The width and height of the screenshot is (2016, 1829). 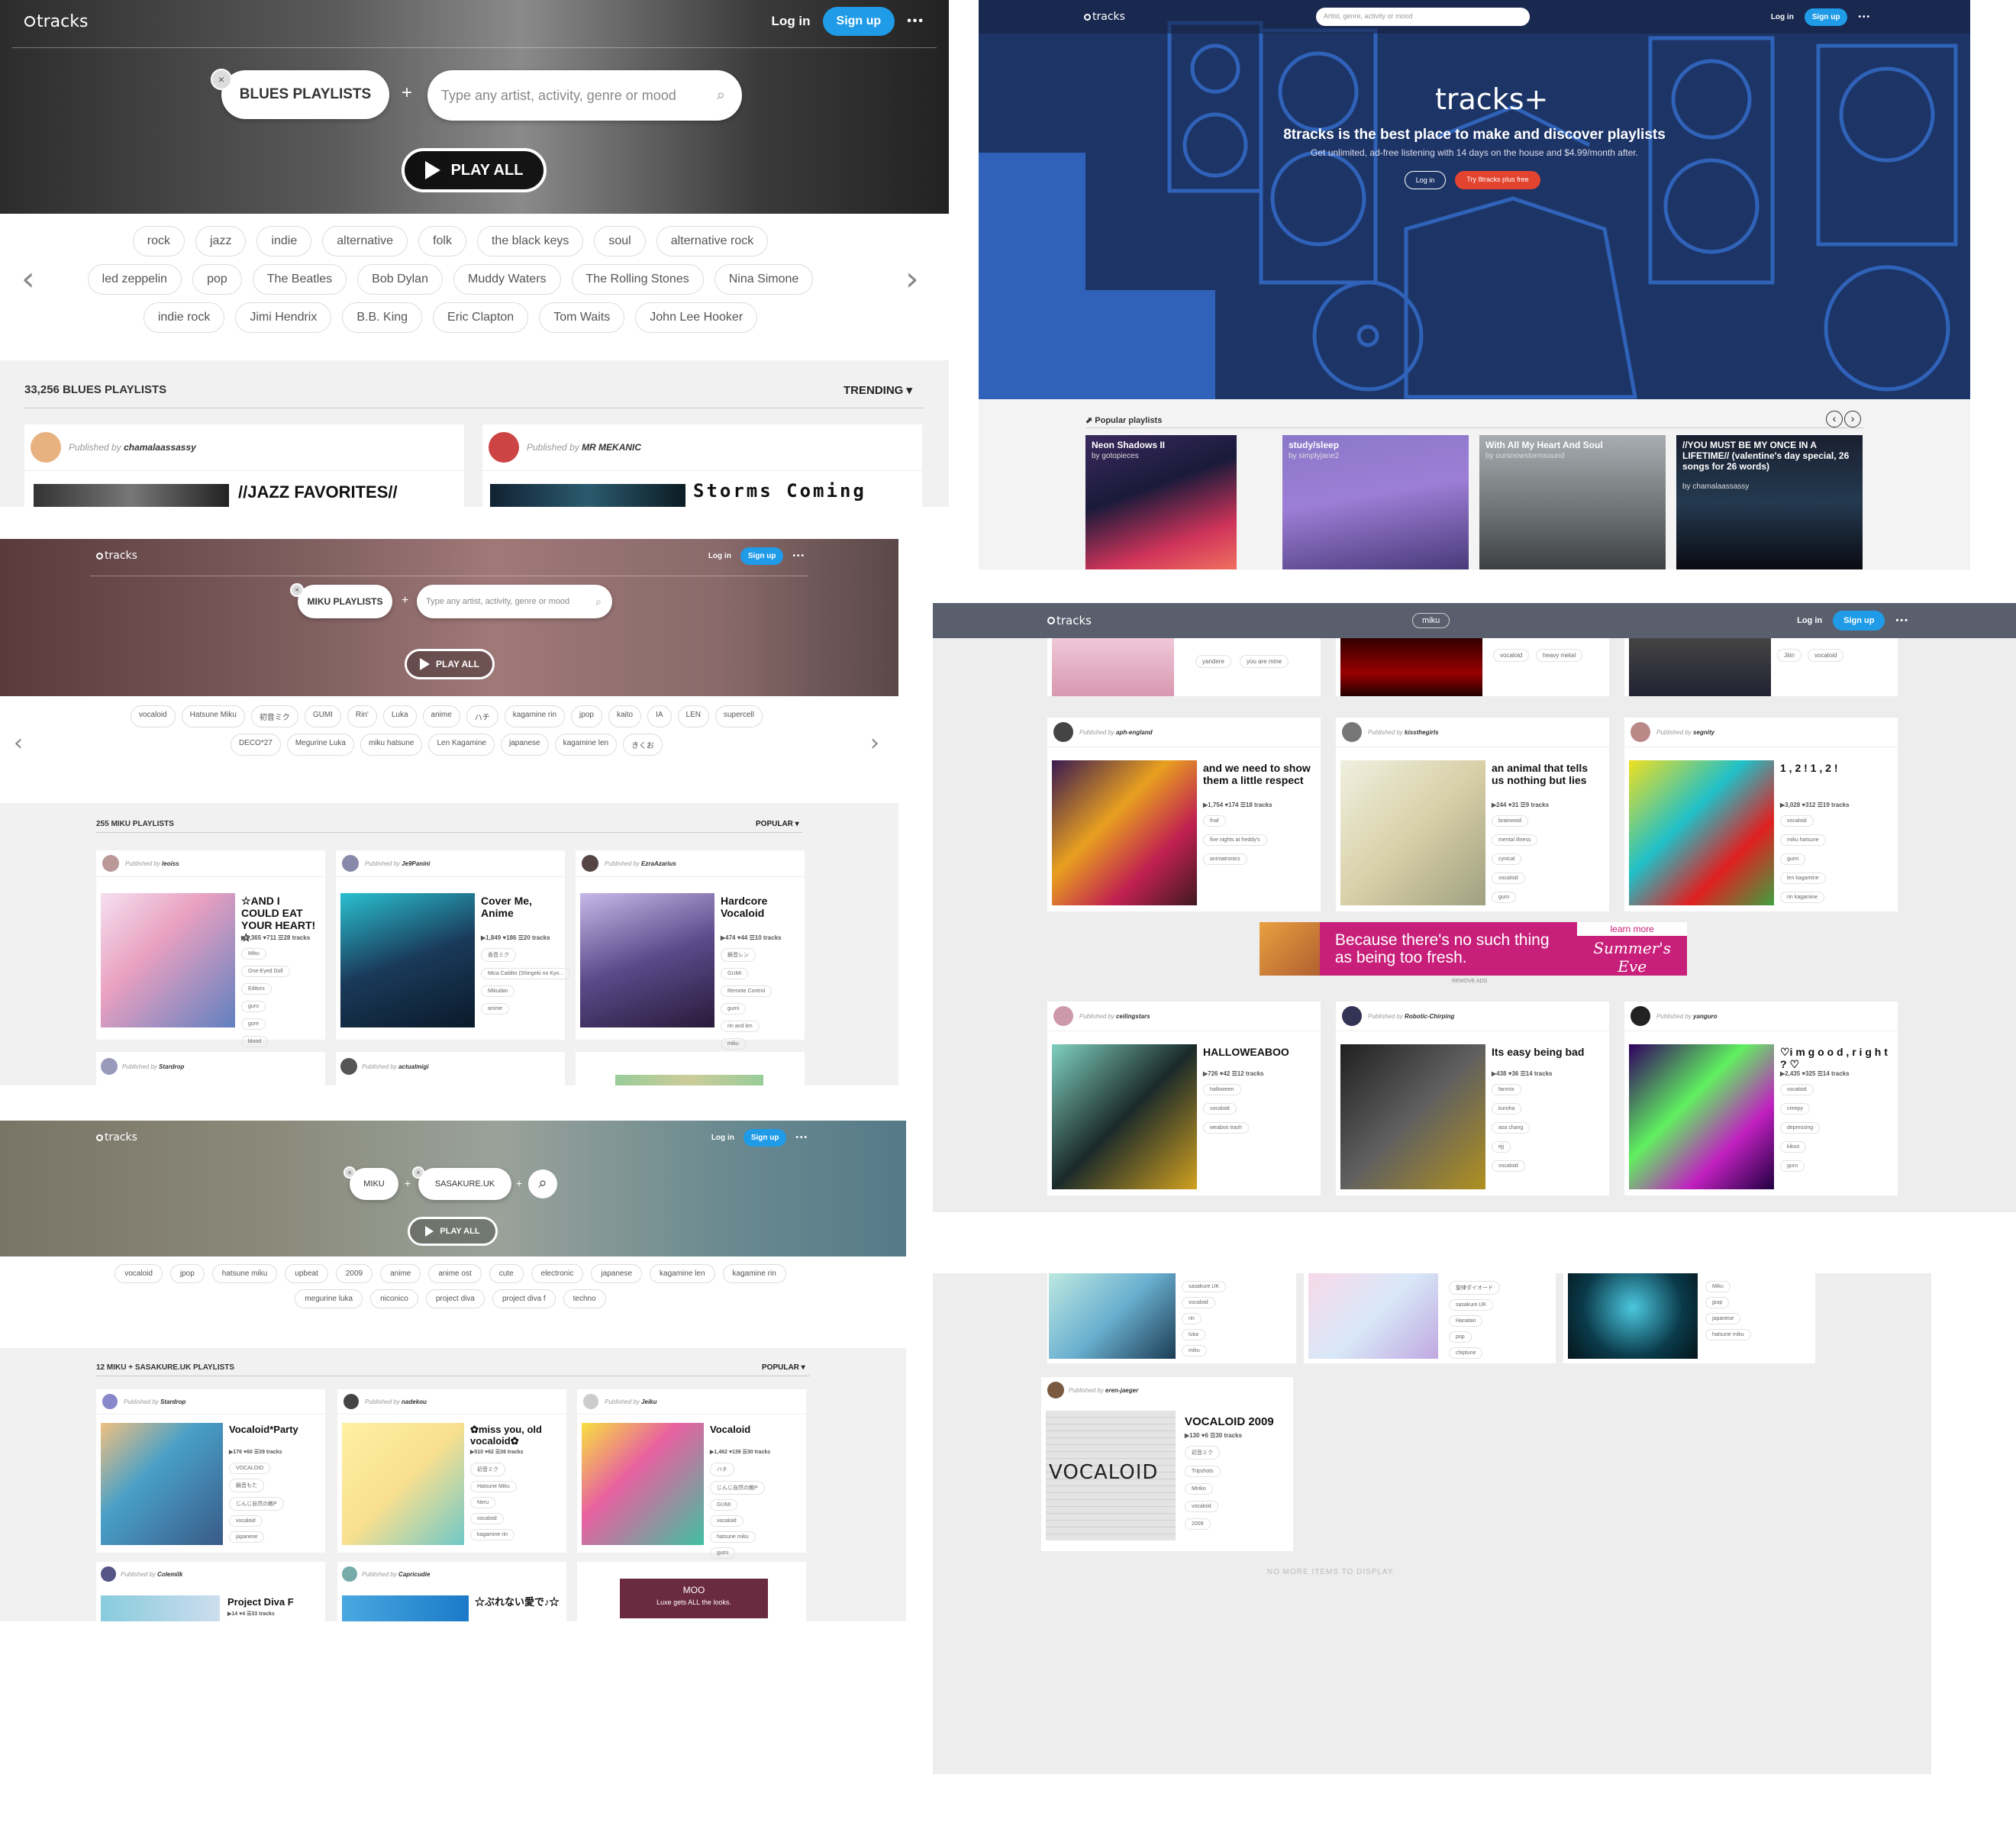 What do you see at coordinates (1803, 840) in the screenshot?
I see `playlist-tag: miku hatsune` at bounding box center [1803, 840].